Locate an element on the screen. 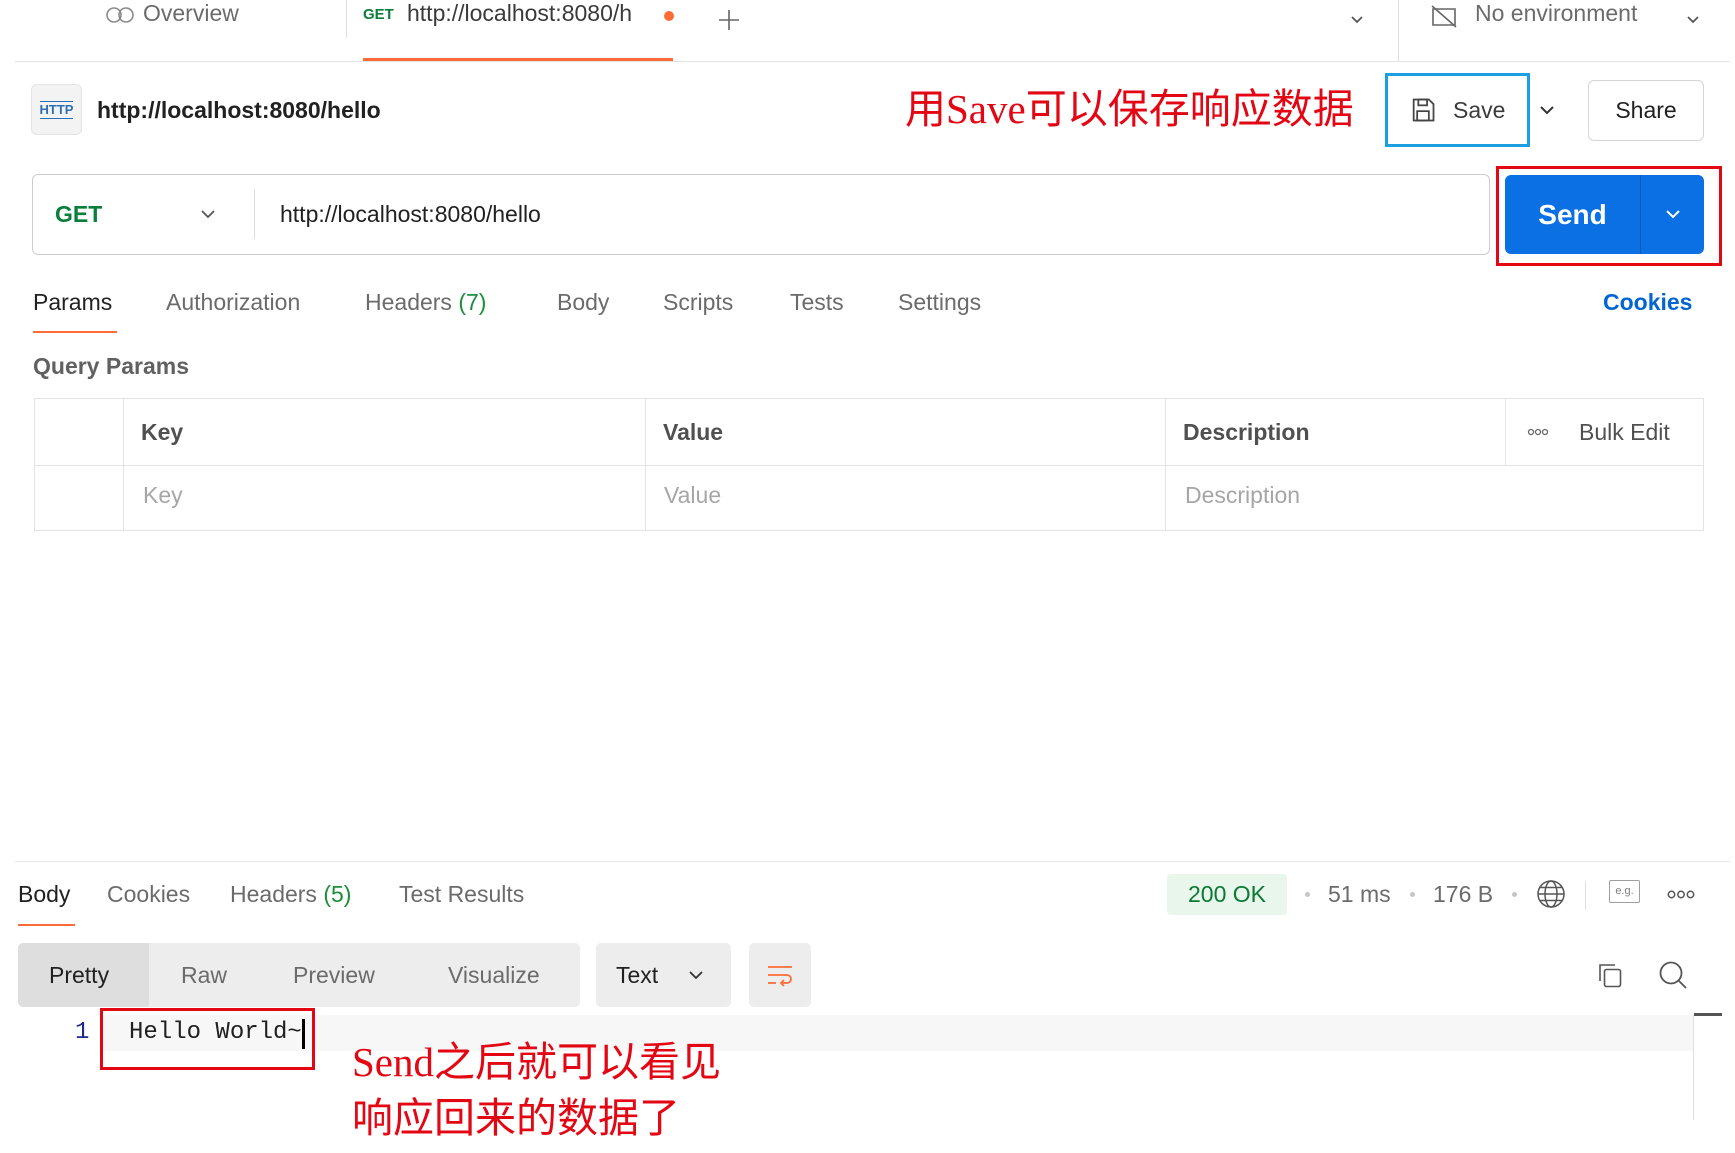 The image size is (1735, 1153). code-scrollbar-track is located at coordinates (1693, 1067).